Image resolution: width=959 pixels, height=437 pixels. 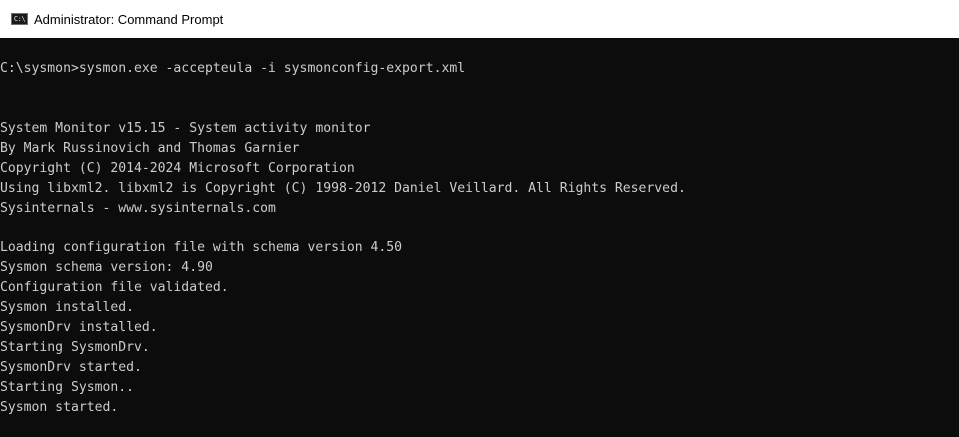 I want to click on console-line: Sysmon started., so click(x=59, y=407).